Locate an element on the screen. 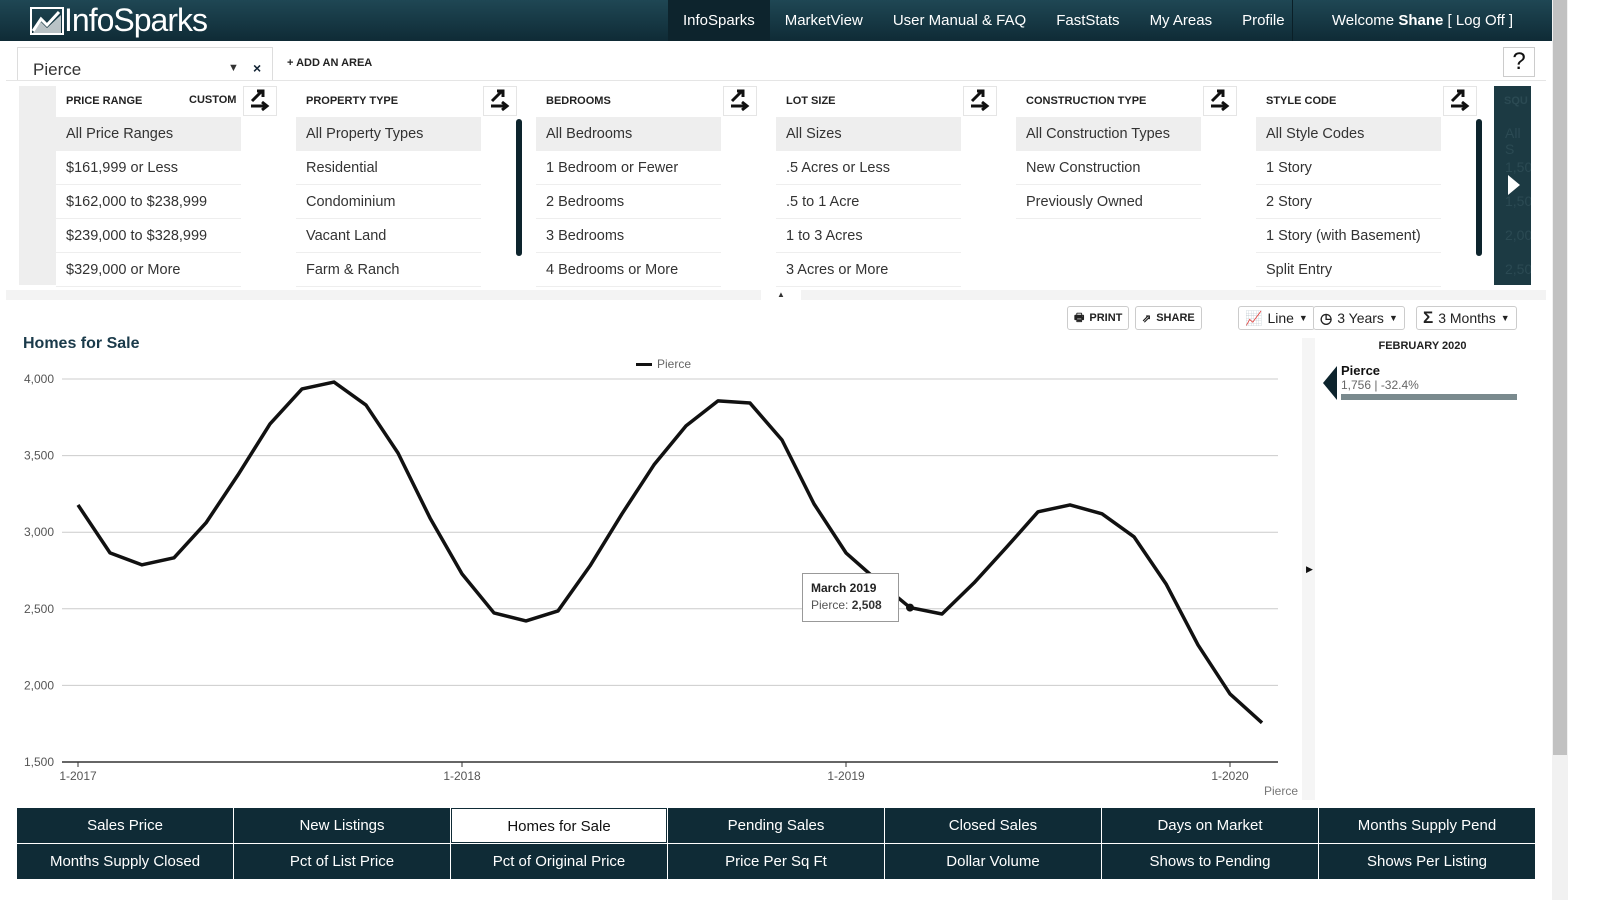 Image resolution: width=1600 pixels, height=900 pixels. filter-option: 4 Bedrooms or More is located at coordinates (628, 270).